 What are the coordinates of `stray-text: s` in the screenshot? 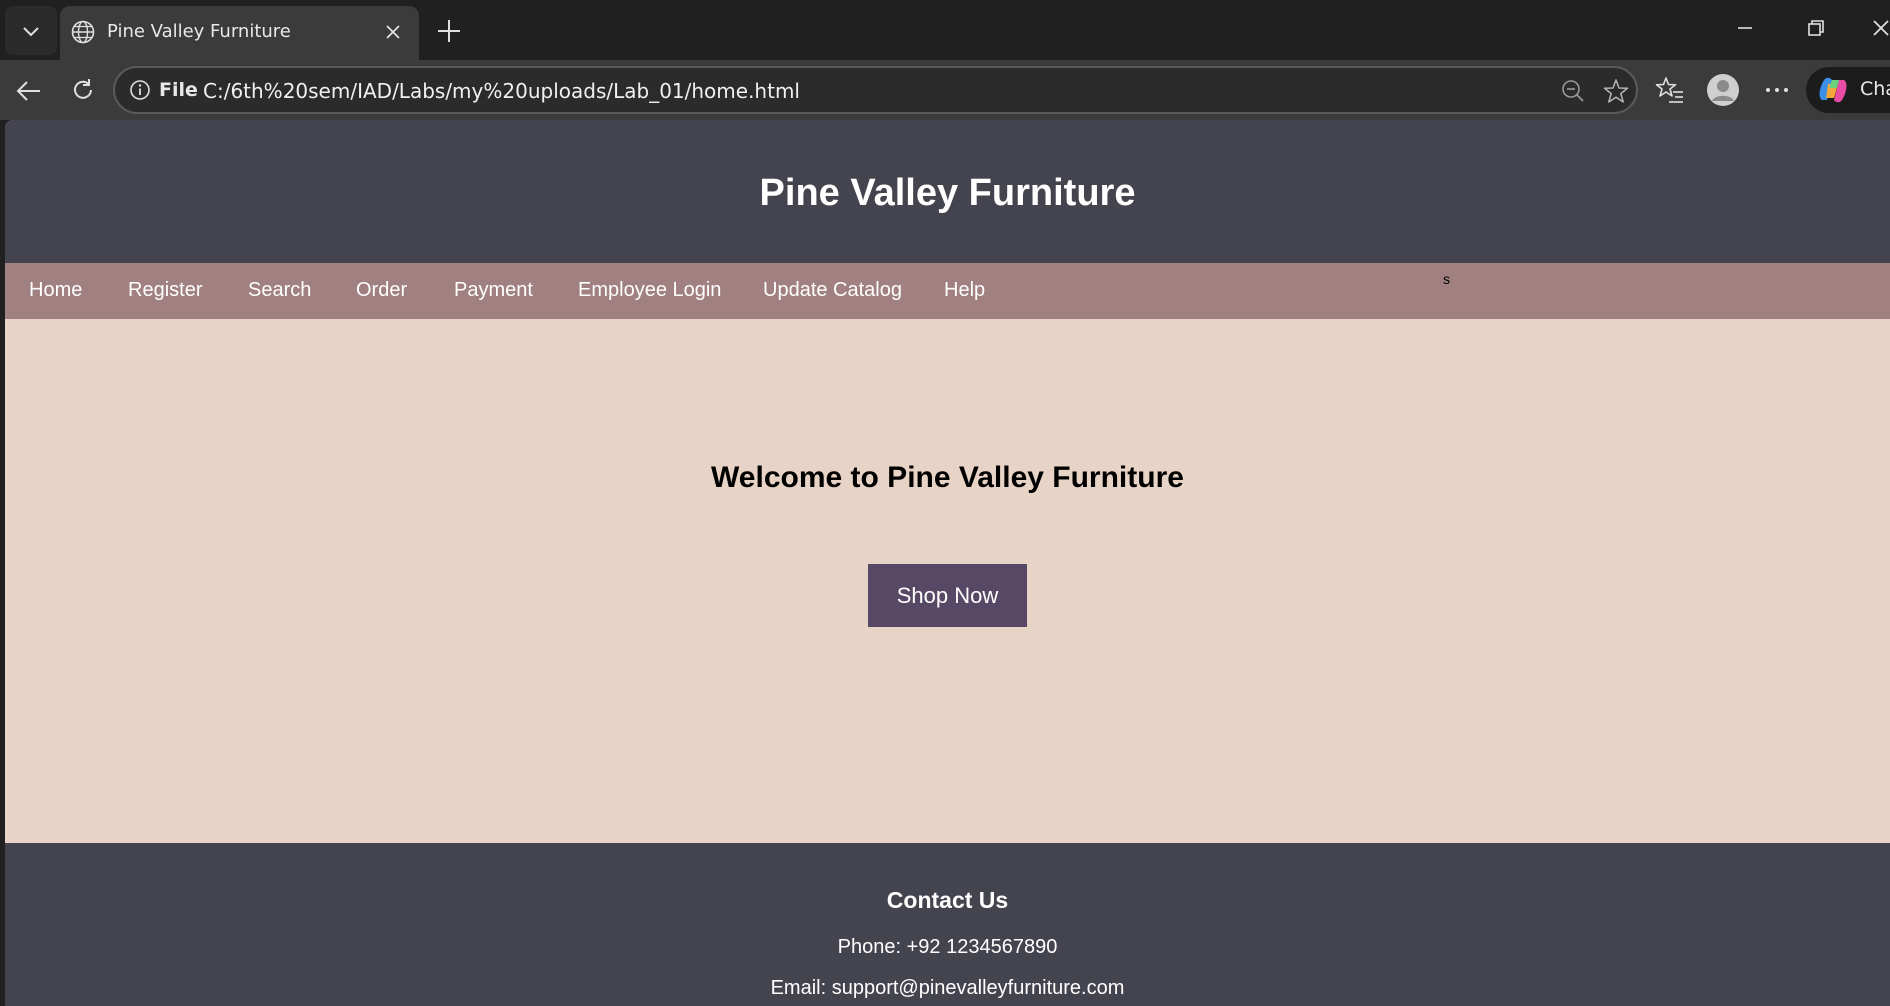 It's located at (1446, 279).